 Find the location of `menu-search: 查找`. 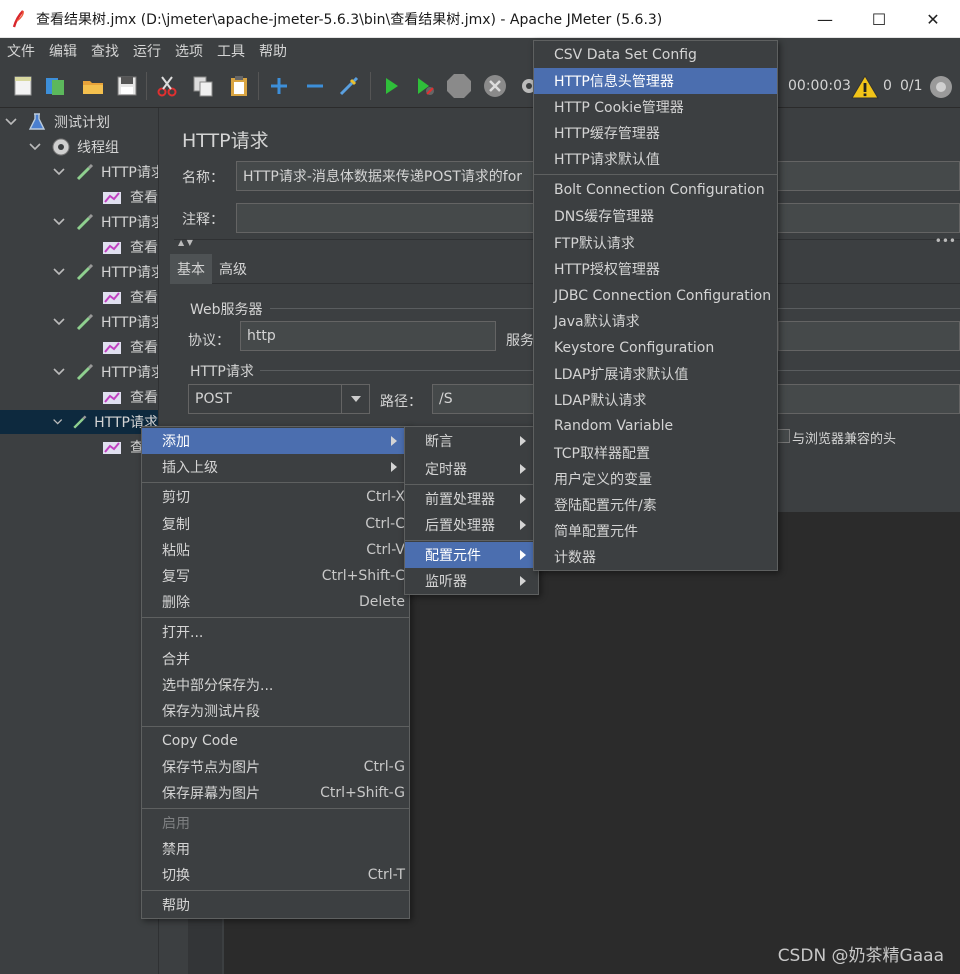

menu-search: 查找 is located at coordinates (105, 51).